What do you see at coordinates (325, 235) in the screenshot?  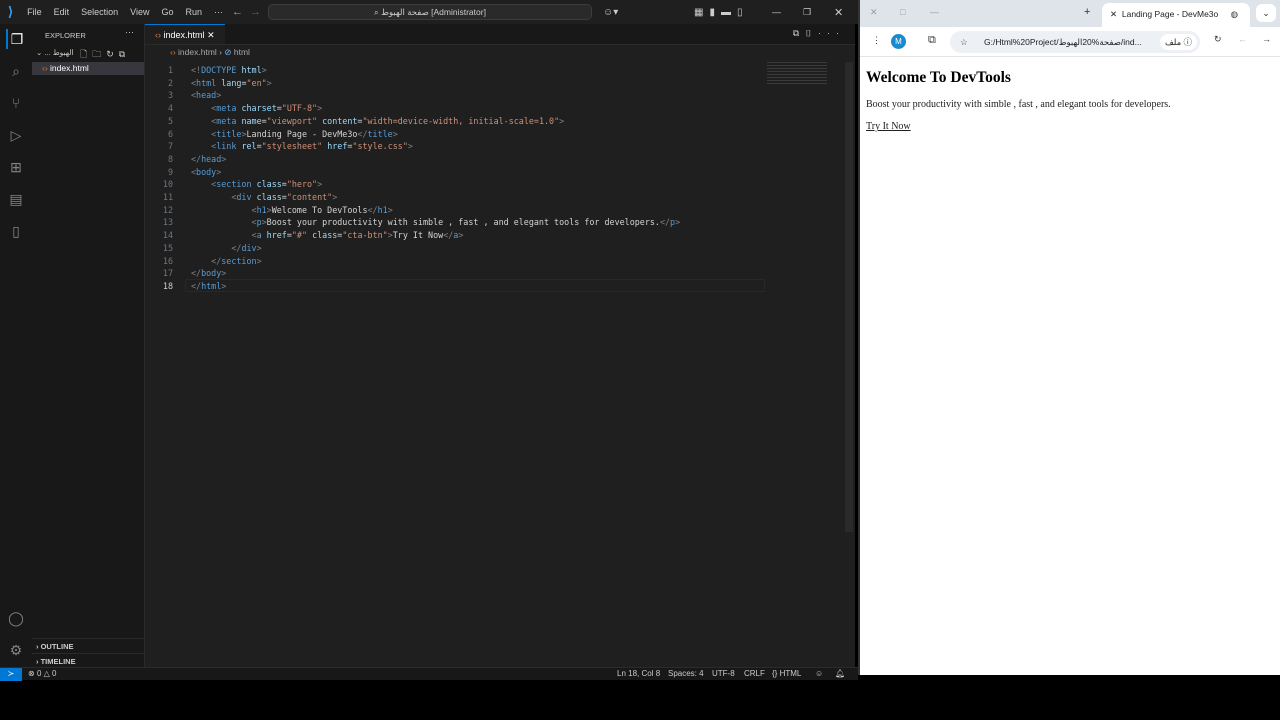 I see `code-token: class` at bounding box center [325, 235].